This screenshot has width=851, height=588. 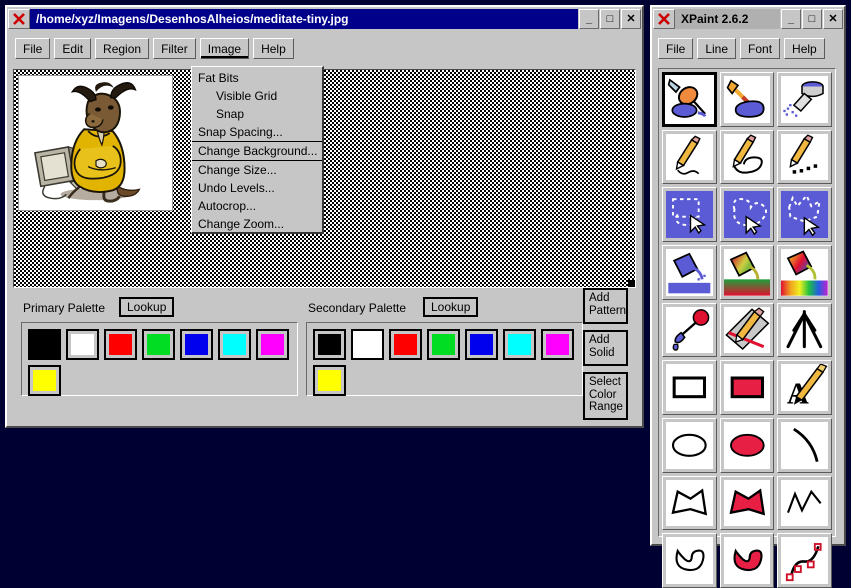 I want to click on menu-help: Help, so click(x=273, y=48).